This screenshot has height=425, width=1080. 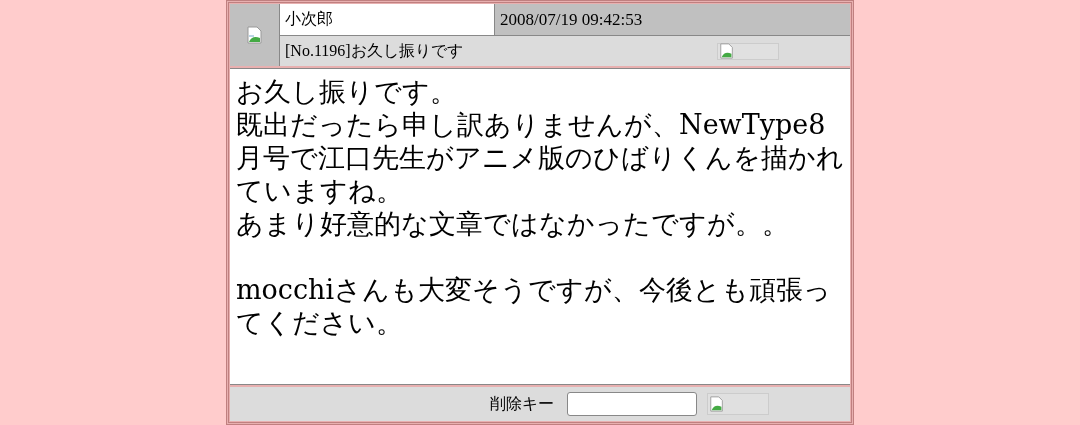 What do you see at coordinates (374, 50) in the screenshot?
I see `post-subject: [No.1196]お久し振りです` at bounding box center [374, 50].